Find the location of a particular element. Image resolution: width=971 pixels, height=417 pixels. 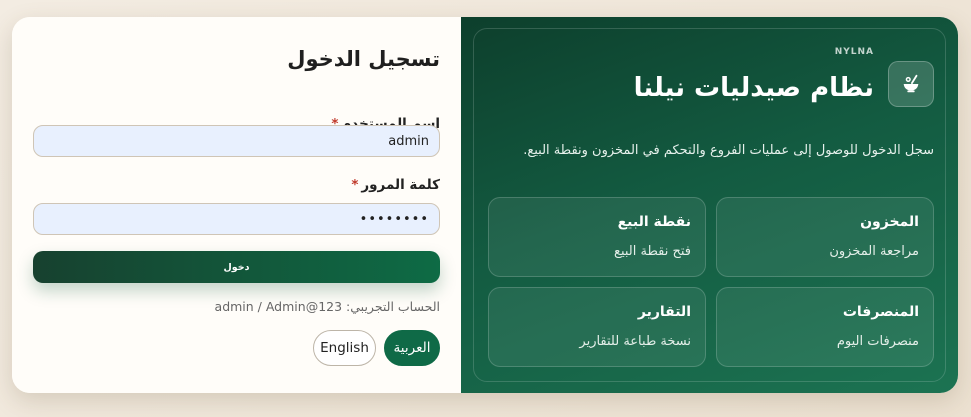

username-value: admin is located at coordinates (408, 141).